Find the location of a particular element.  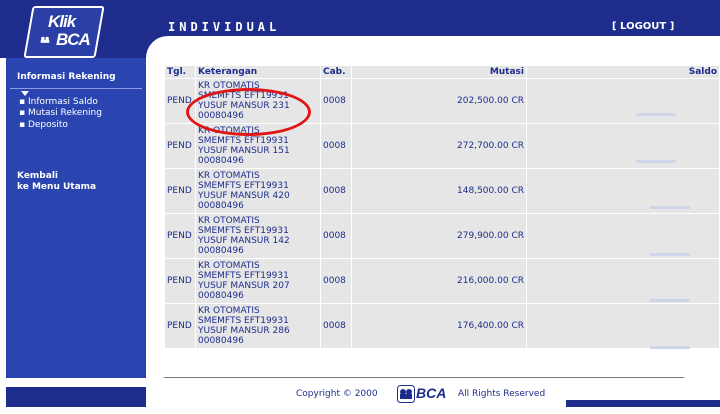

sidebar-item-mutasi-rekening: ▪ Mutasi Rekening is located at coordinates (60, 113).